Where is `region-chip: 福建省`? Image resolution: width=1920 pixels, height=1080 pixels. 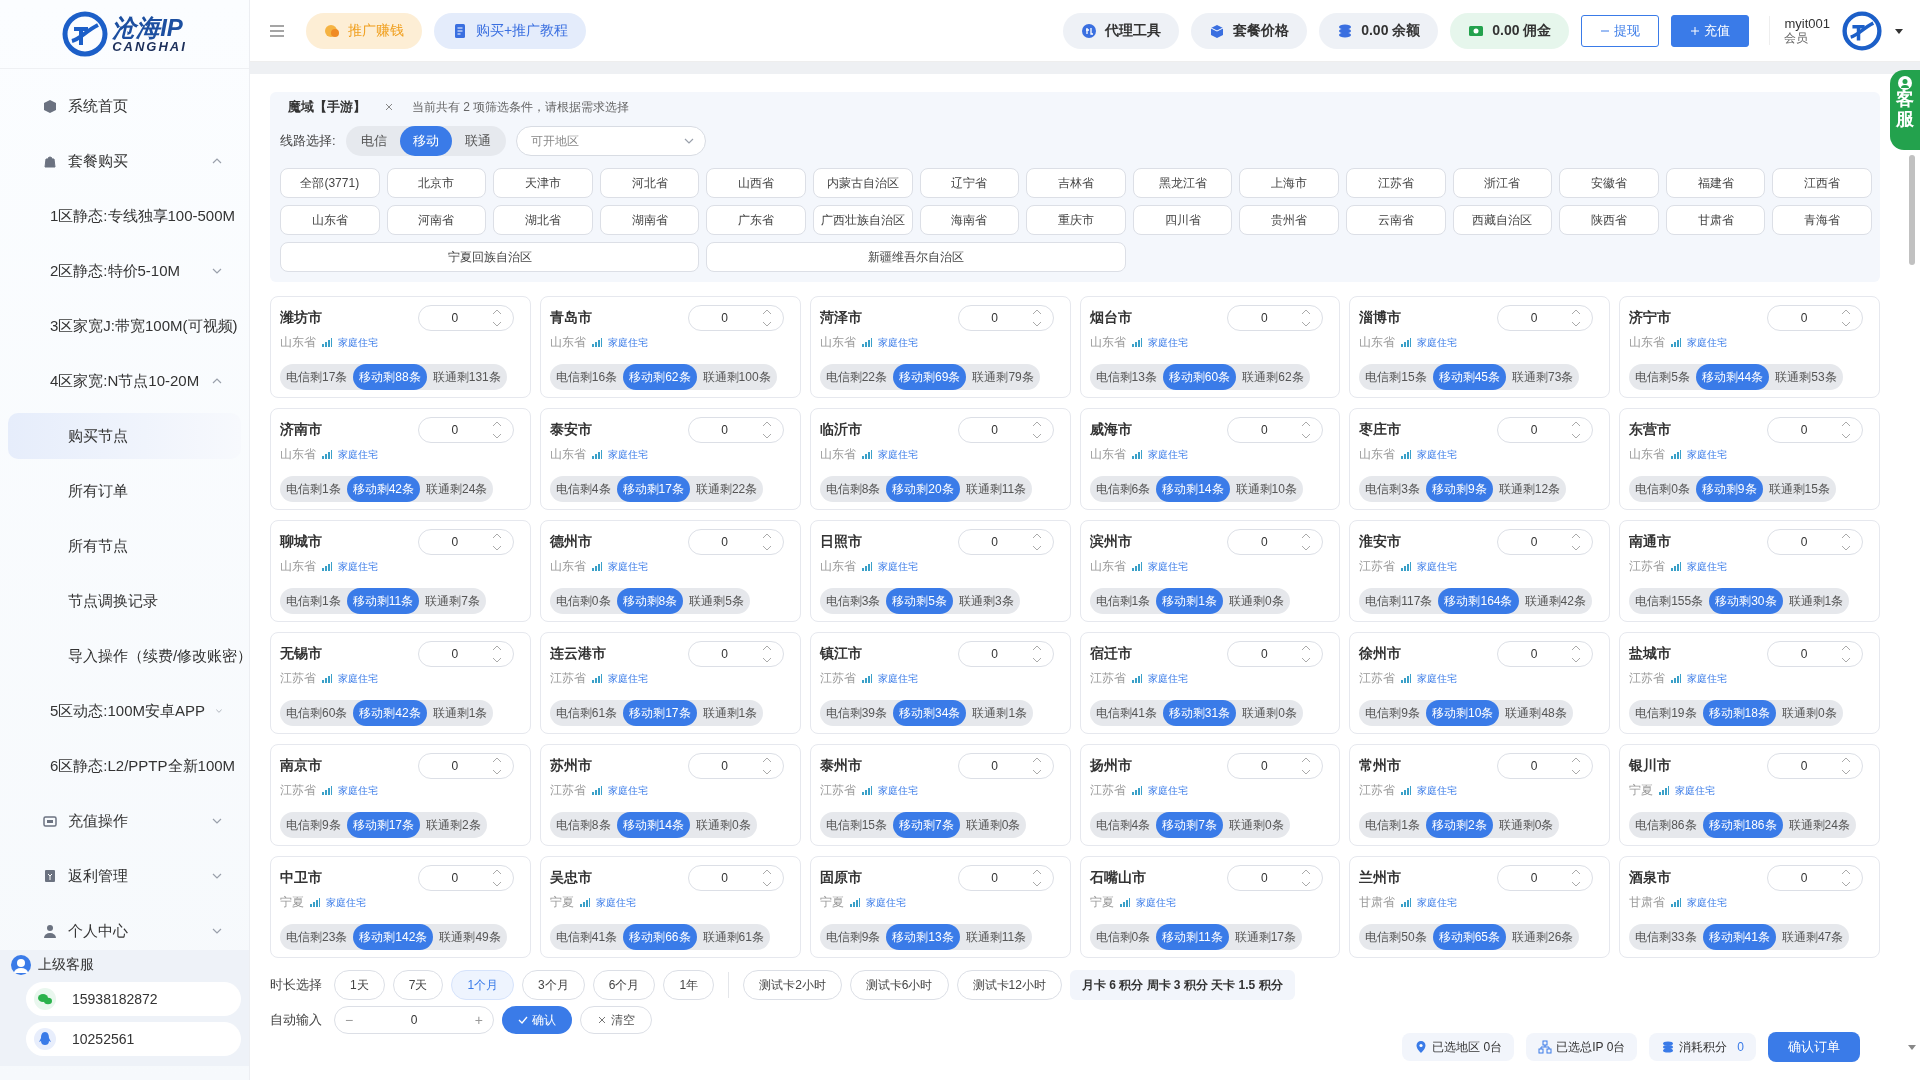 region-chip: 福建省 is located at coordinates (1715, 183).